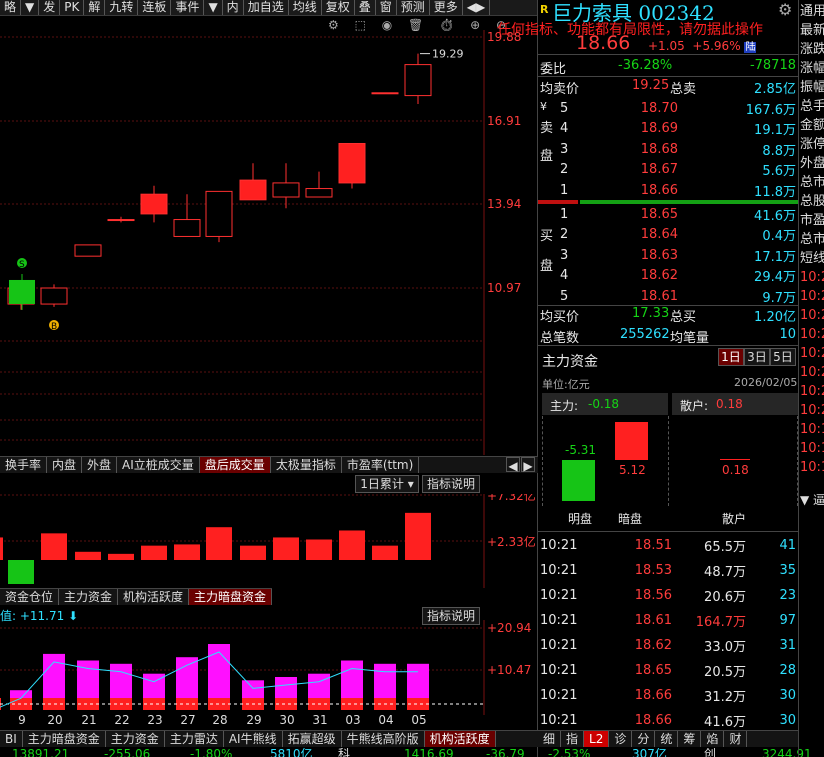  I want to click on toolbar-item-0: 略, so click(11, 7).